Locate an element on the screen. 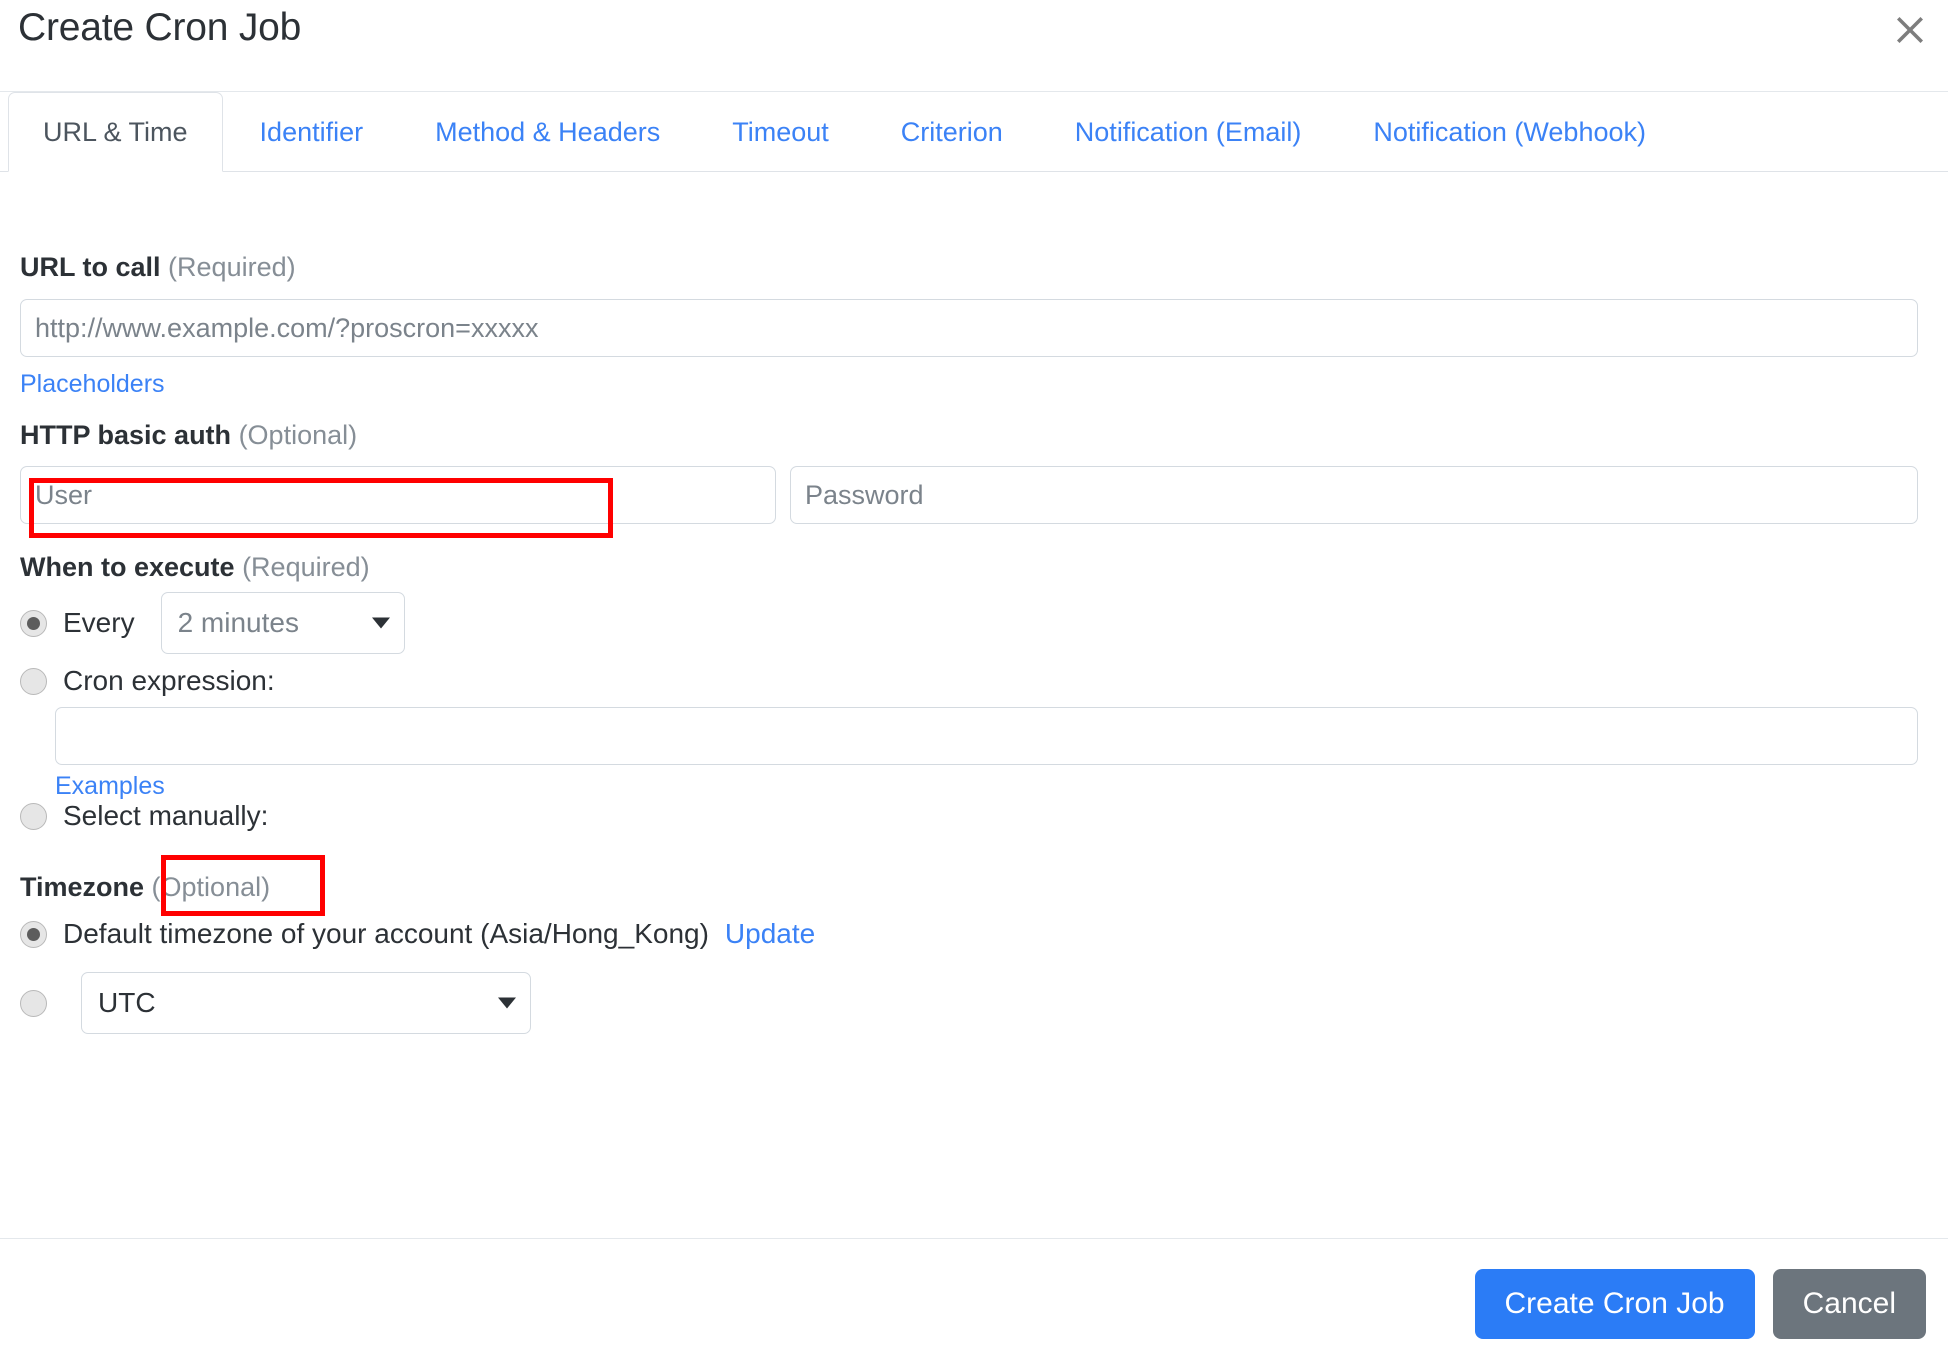 The height and width of the screenshot is (1368, 1948). tab-label: Notification (Webhook) is located at coordinates (1509, 132).